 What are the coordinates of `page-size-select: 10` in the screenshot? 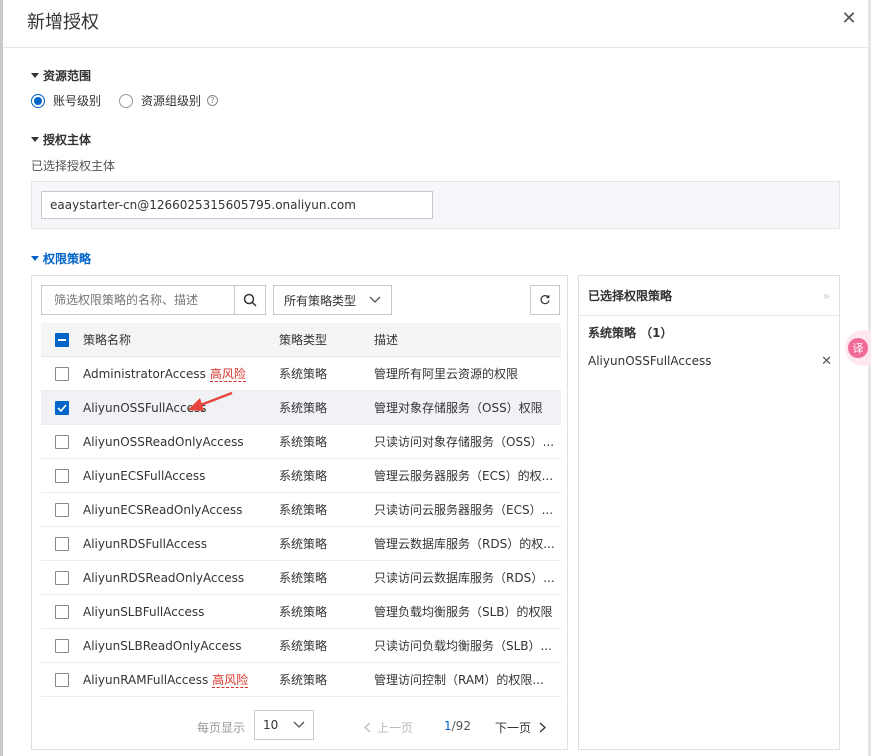 It's located at (284, 725).